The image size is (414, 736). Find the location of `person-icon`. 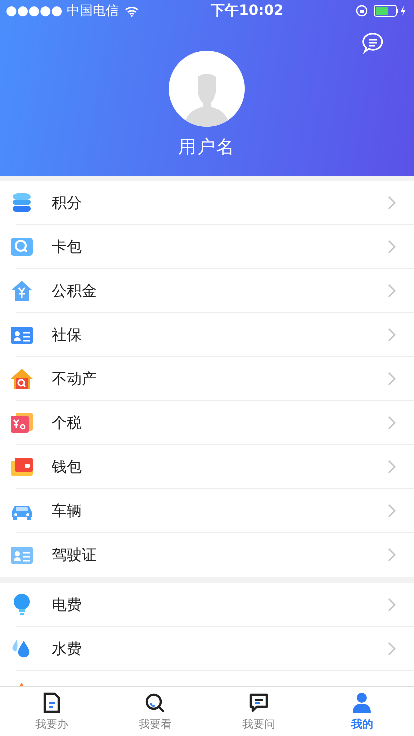

person-icon is located at coordinates (362, 703).